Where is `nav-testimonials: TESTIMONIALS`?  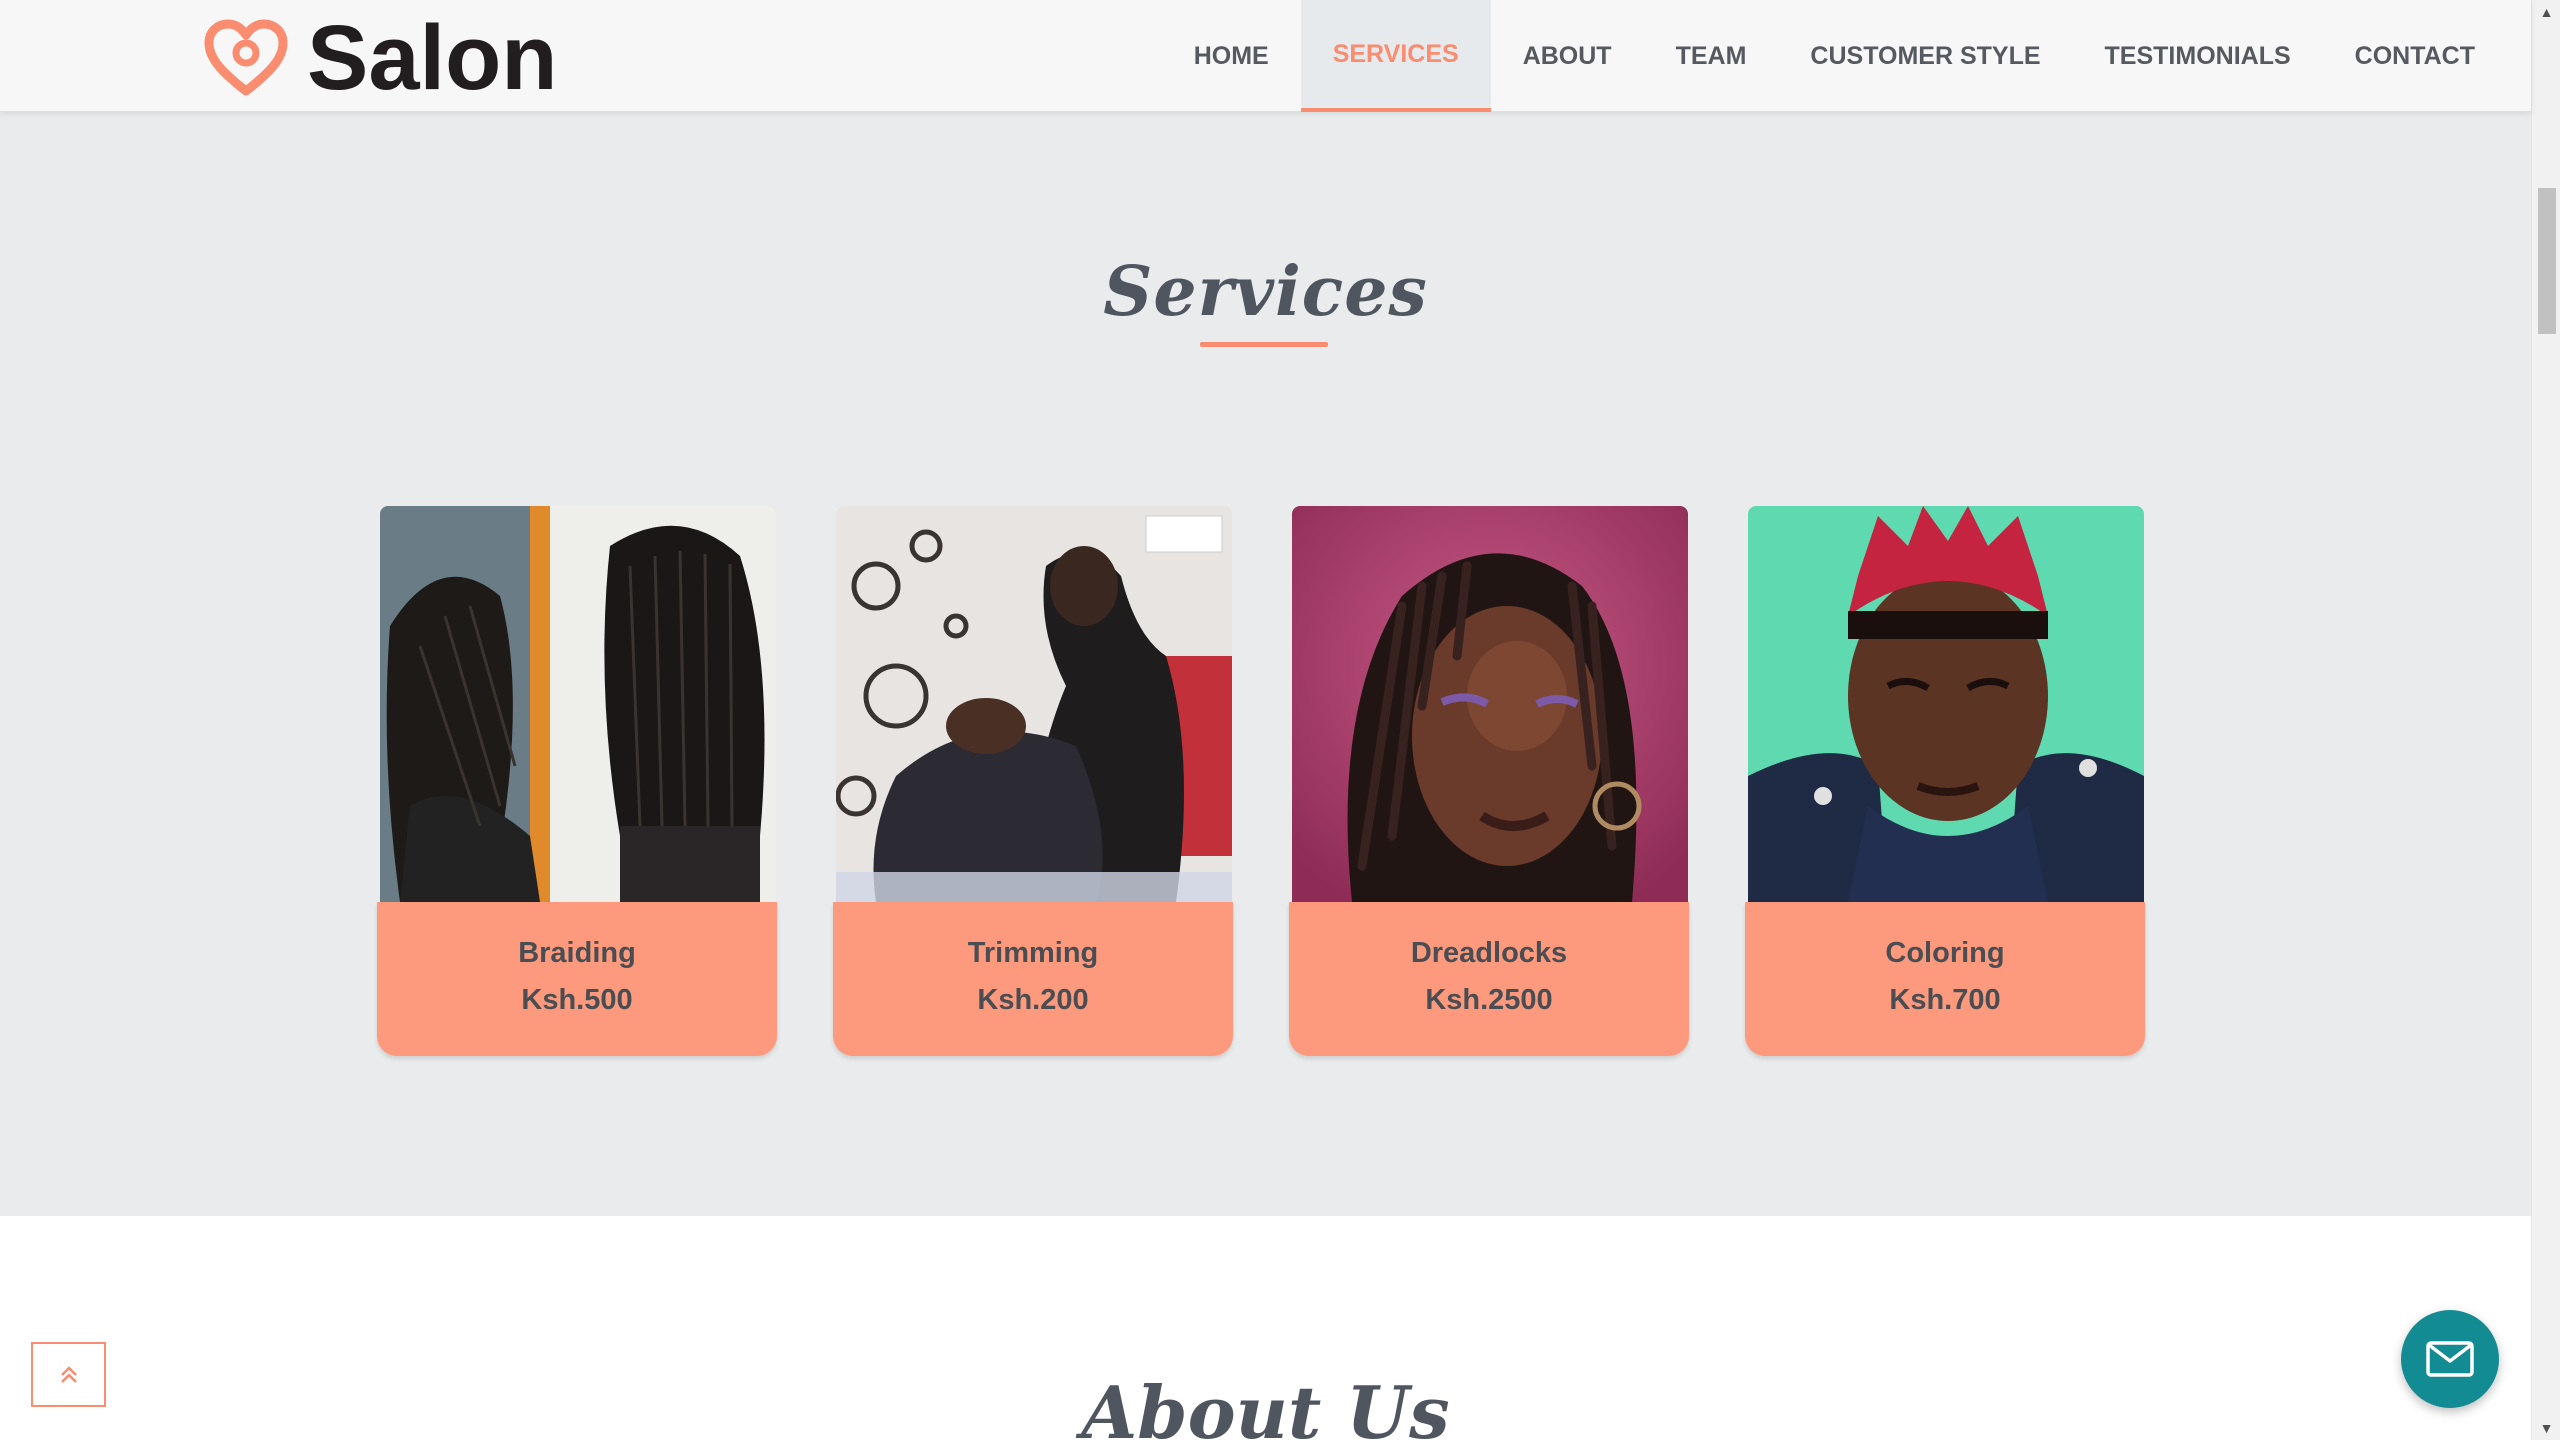
nav-testimonials: TESTIMONIALS is located at coordinates (2198, 56).